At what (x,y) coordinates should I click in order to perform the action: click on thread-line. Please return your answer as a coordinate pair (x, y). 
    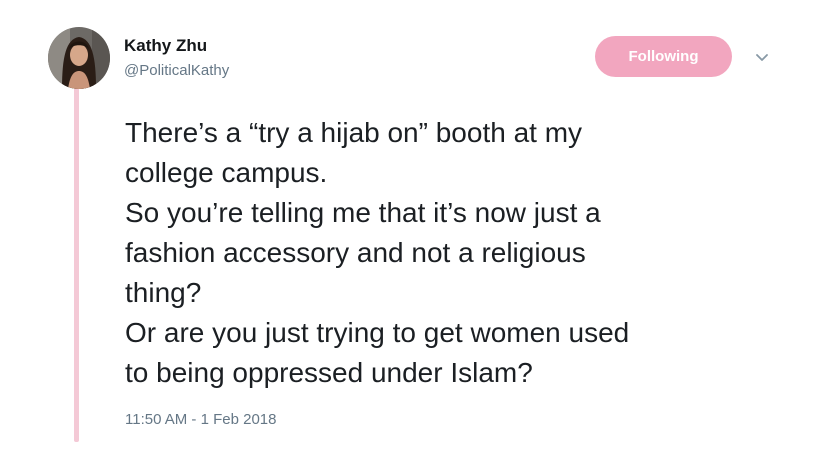
    Looking at the image, I should click on (76, 265).